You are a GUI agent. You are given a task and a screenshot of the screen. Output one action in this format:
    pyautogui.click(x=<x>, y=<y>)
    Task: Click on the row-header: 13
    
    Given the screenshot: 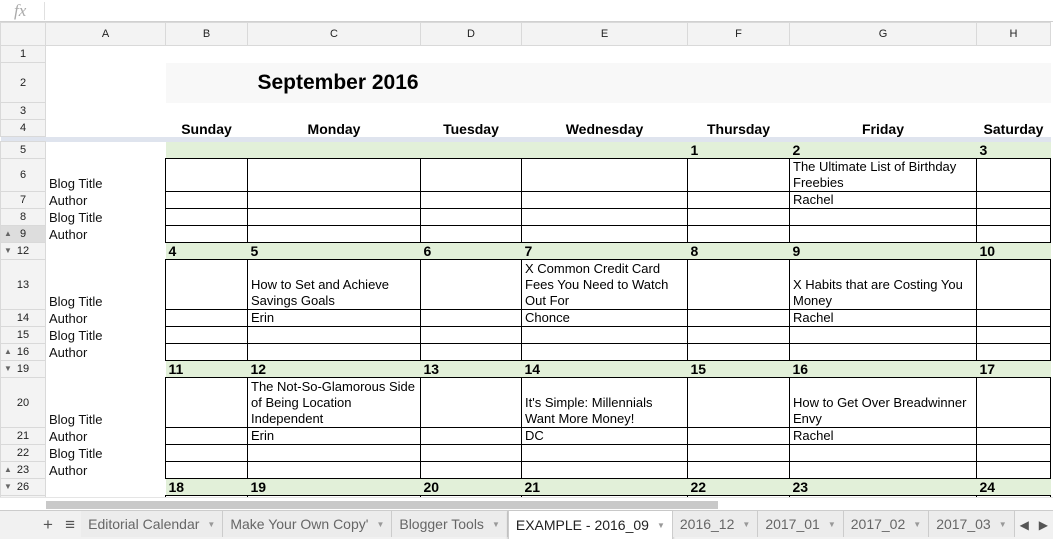 What is the action you would take?
    pyautogui.click(x=23, y=284)
    